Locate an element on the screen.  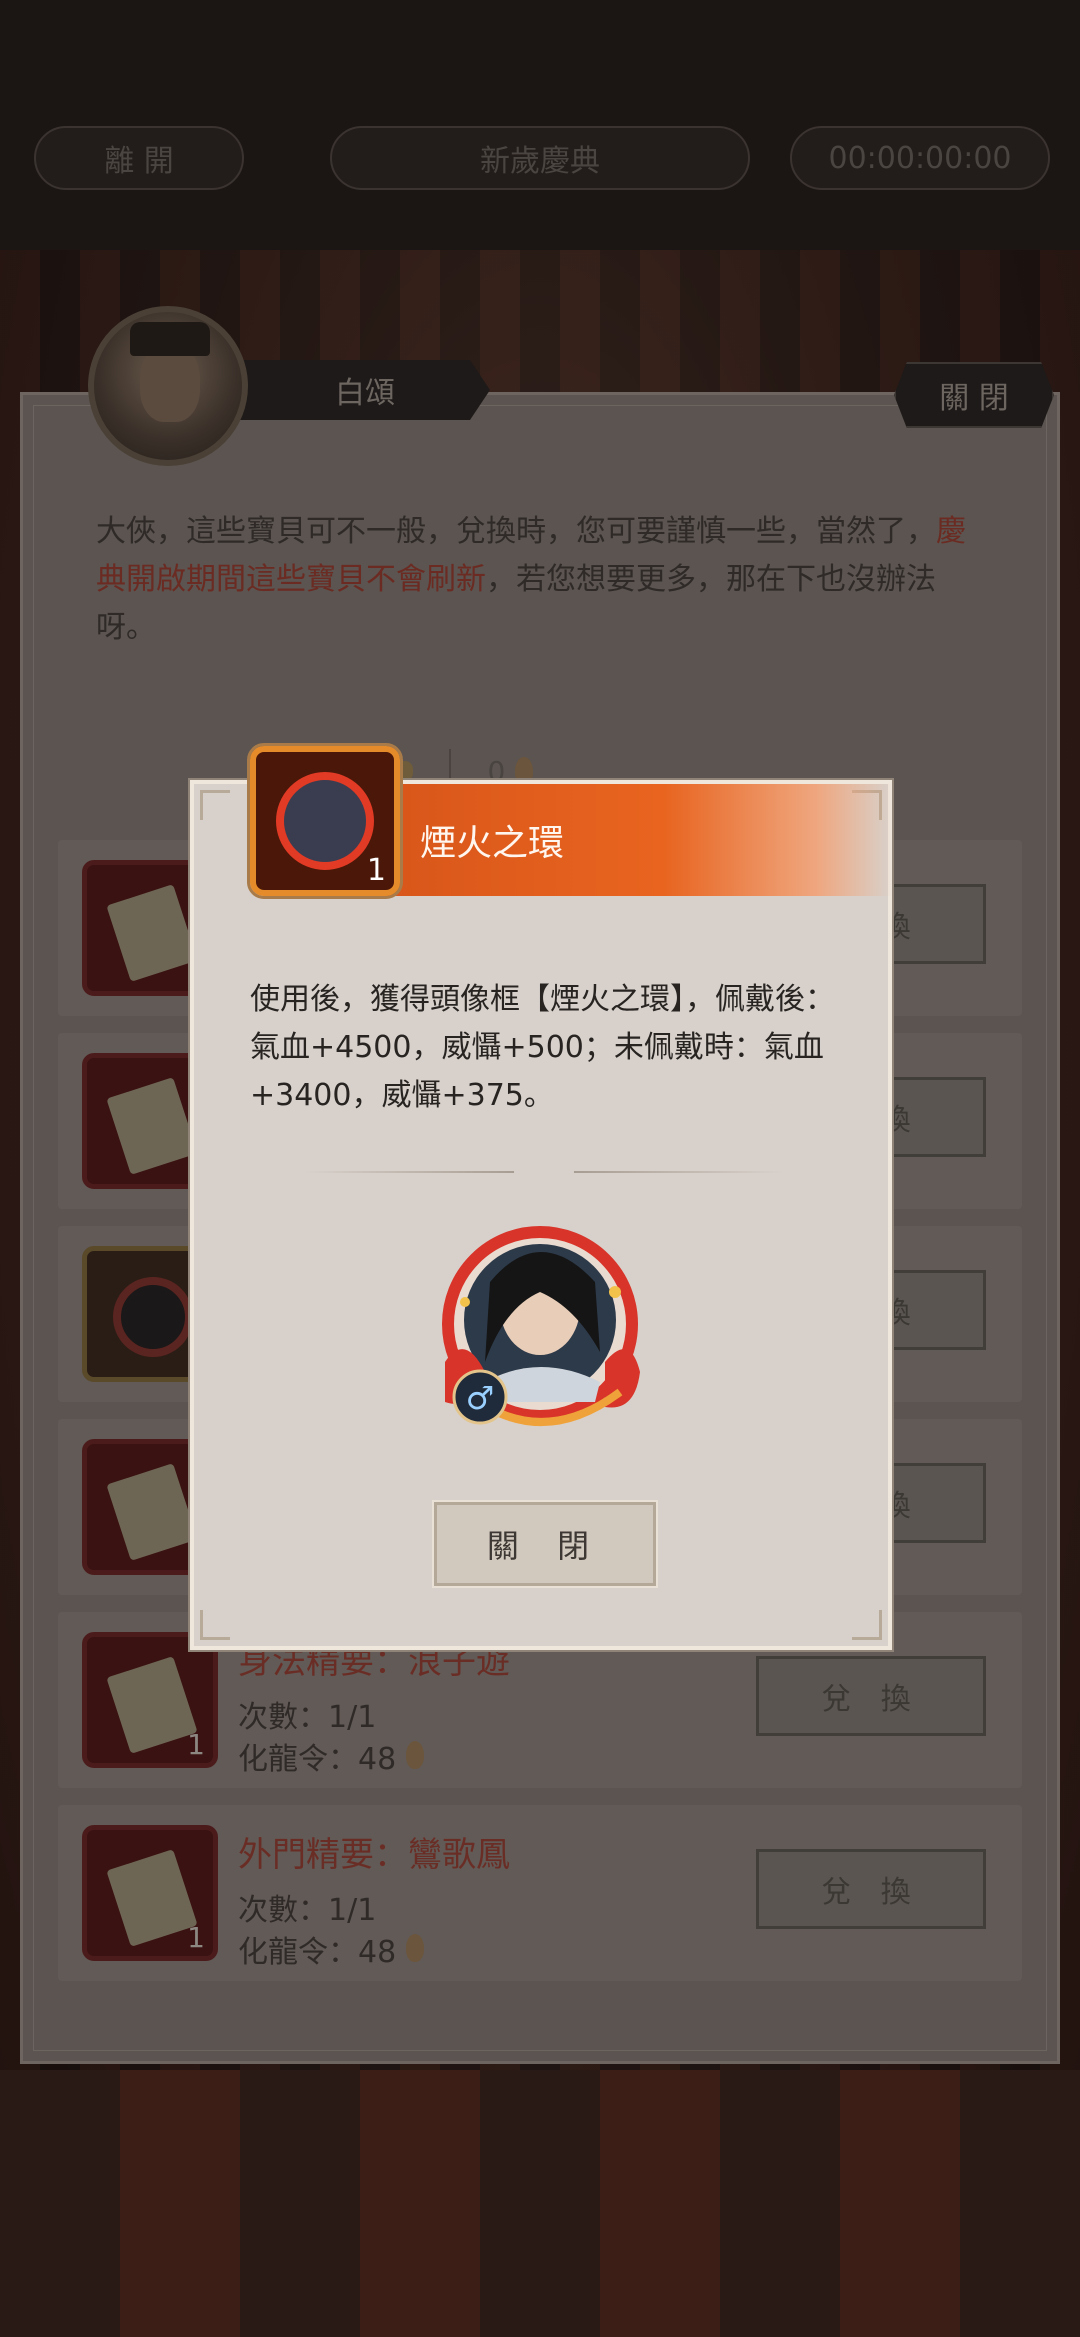
frame-ring-icon is located at coordinates (153, 1317).